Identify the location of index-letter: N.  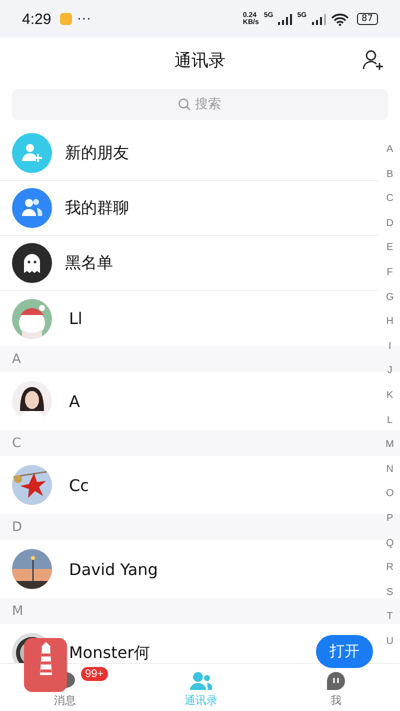
(390, 470).